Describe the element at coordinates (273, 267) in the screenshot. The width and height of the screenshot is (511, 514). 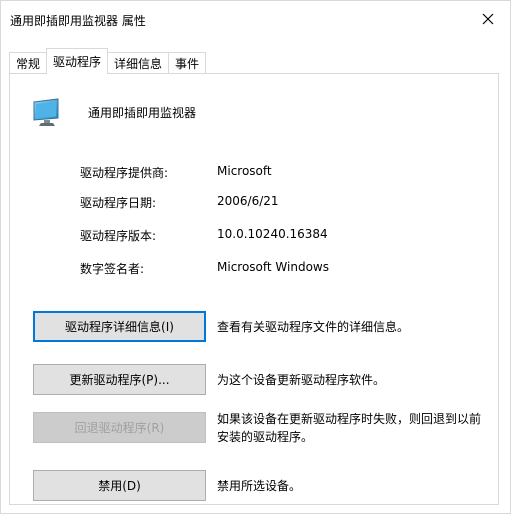
I see `signer-value: Microsoft Windows` at that location.